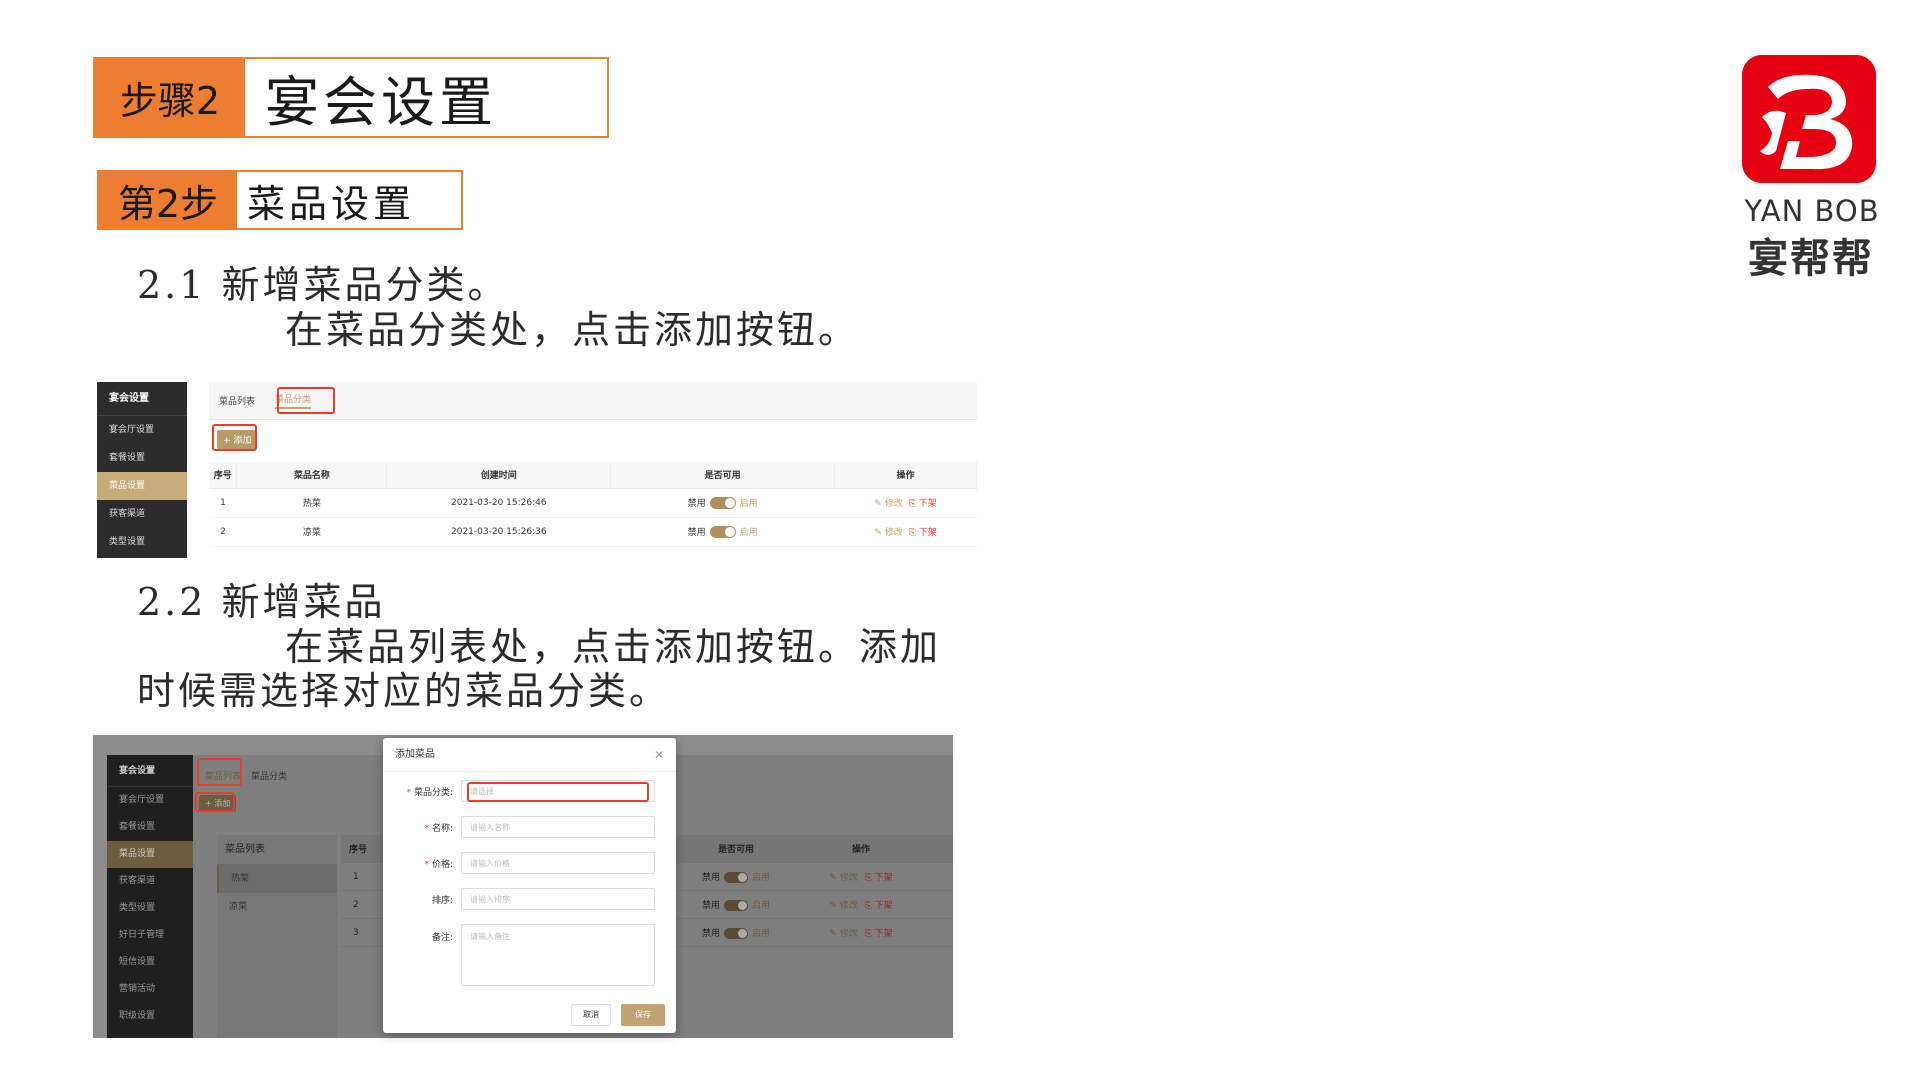 This screenshot has height=1080, width=1920. I want to click on col-created: 创建时间, so click(499, 475).